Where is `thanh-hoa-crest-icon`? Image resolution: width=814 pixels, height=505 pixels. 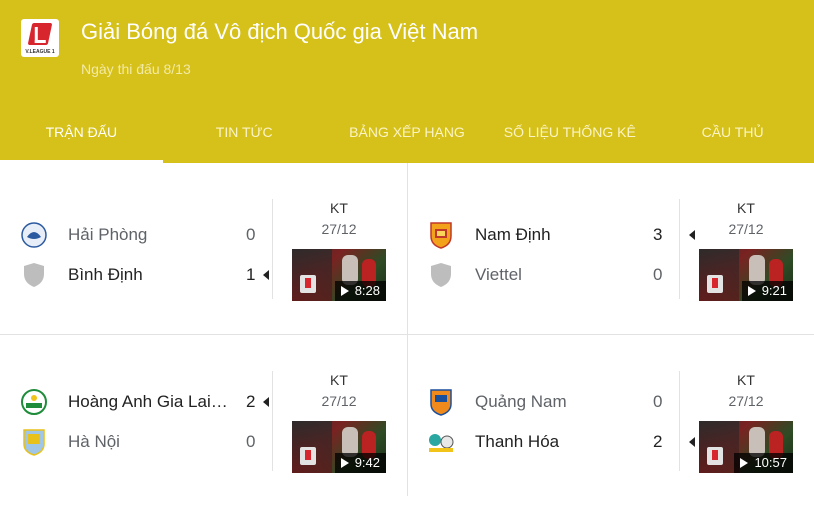 thanh-hoa-crest-icon is located at coordinates (441, 442).